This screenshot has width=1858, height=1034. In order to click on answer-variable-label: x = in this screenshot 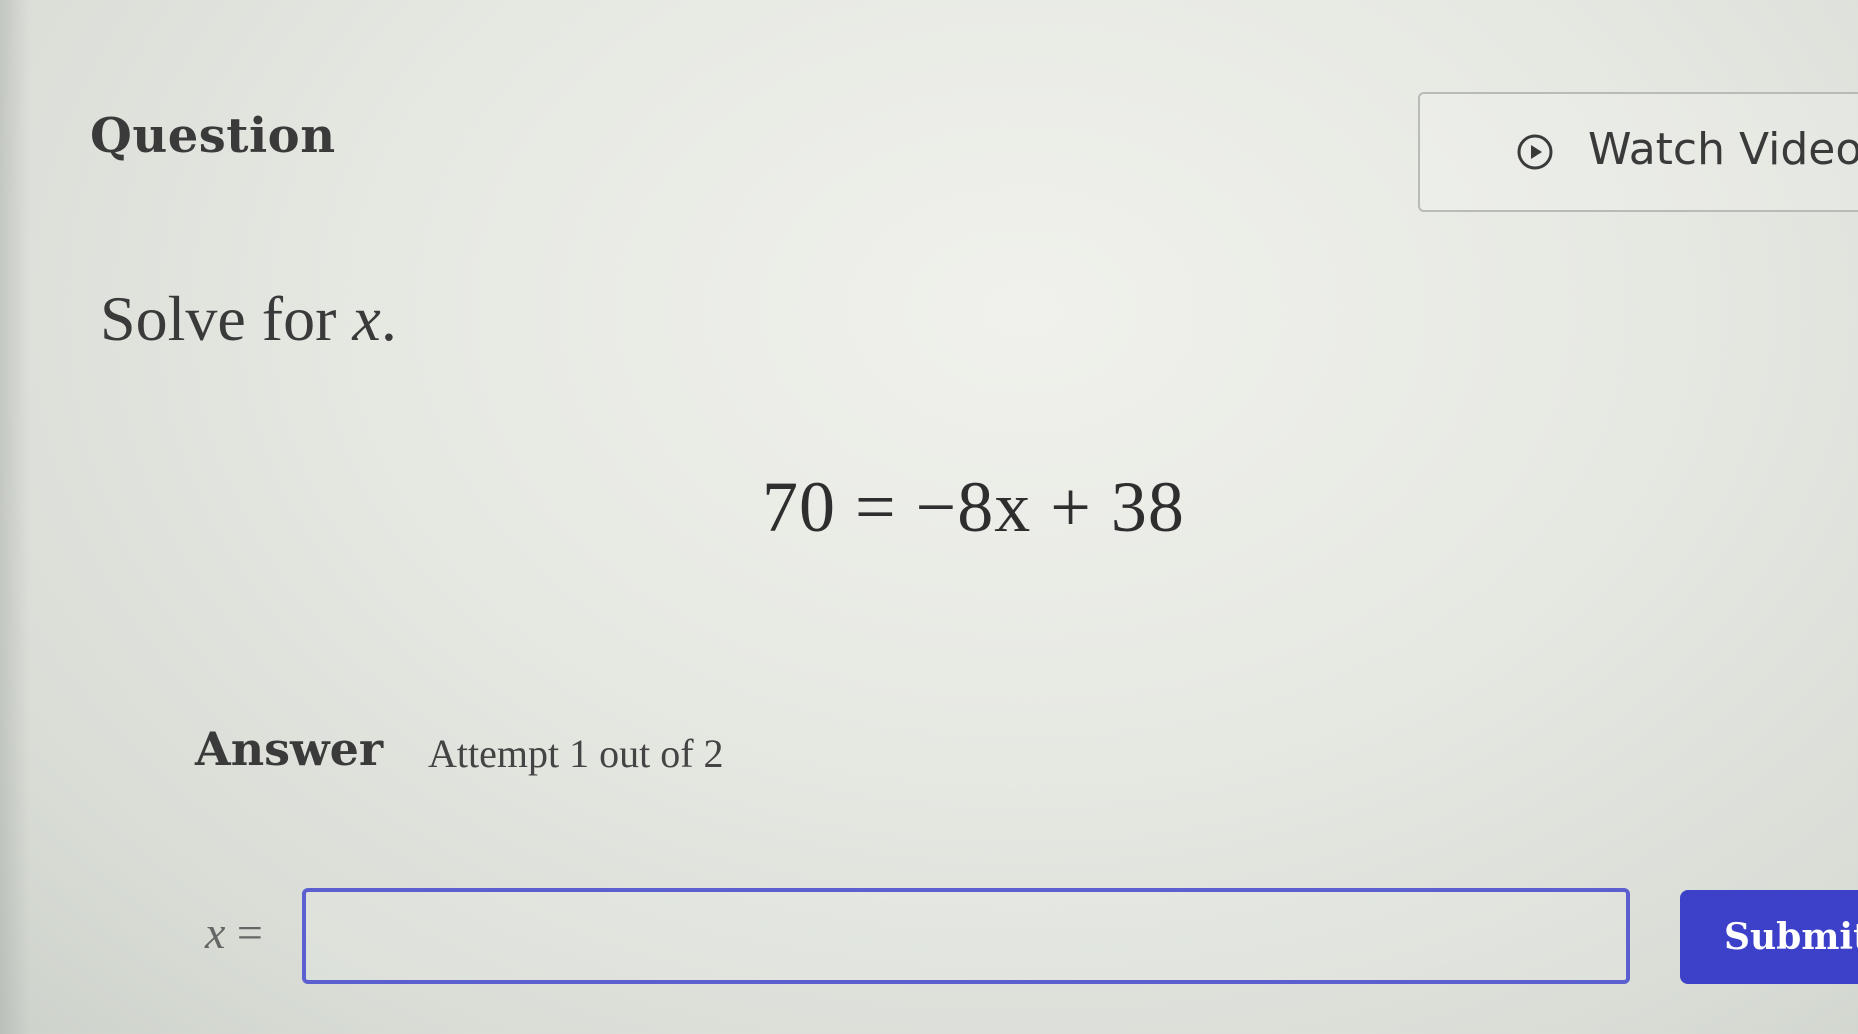, I will do `click(234, 932)`.